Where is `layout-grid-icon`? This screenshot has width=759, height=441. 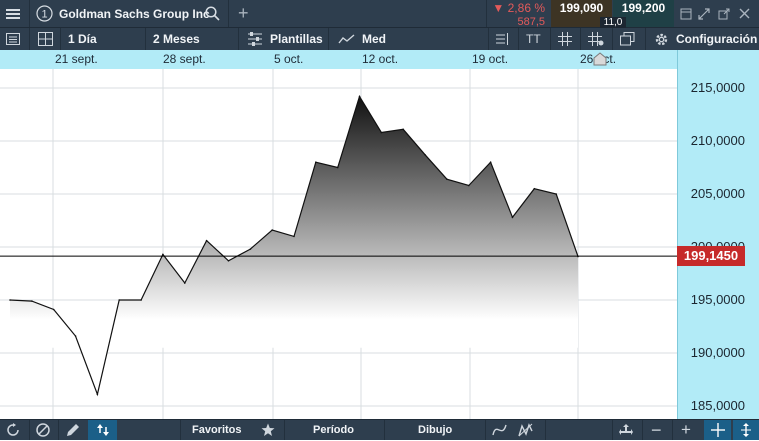
layout-grid-icon is located at coordinates (45, 39).